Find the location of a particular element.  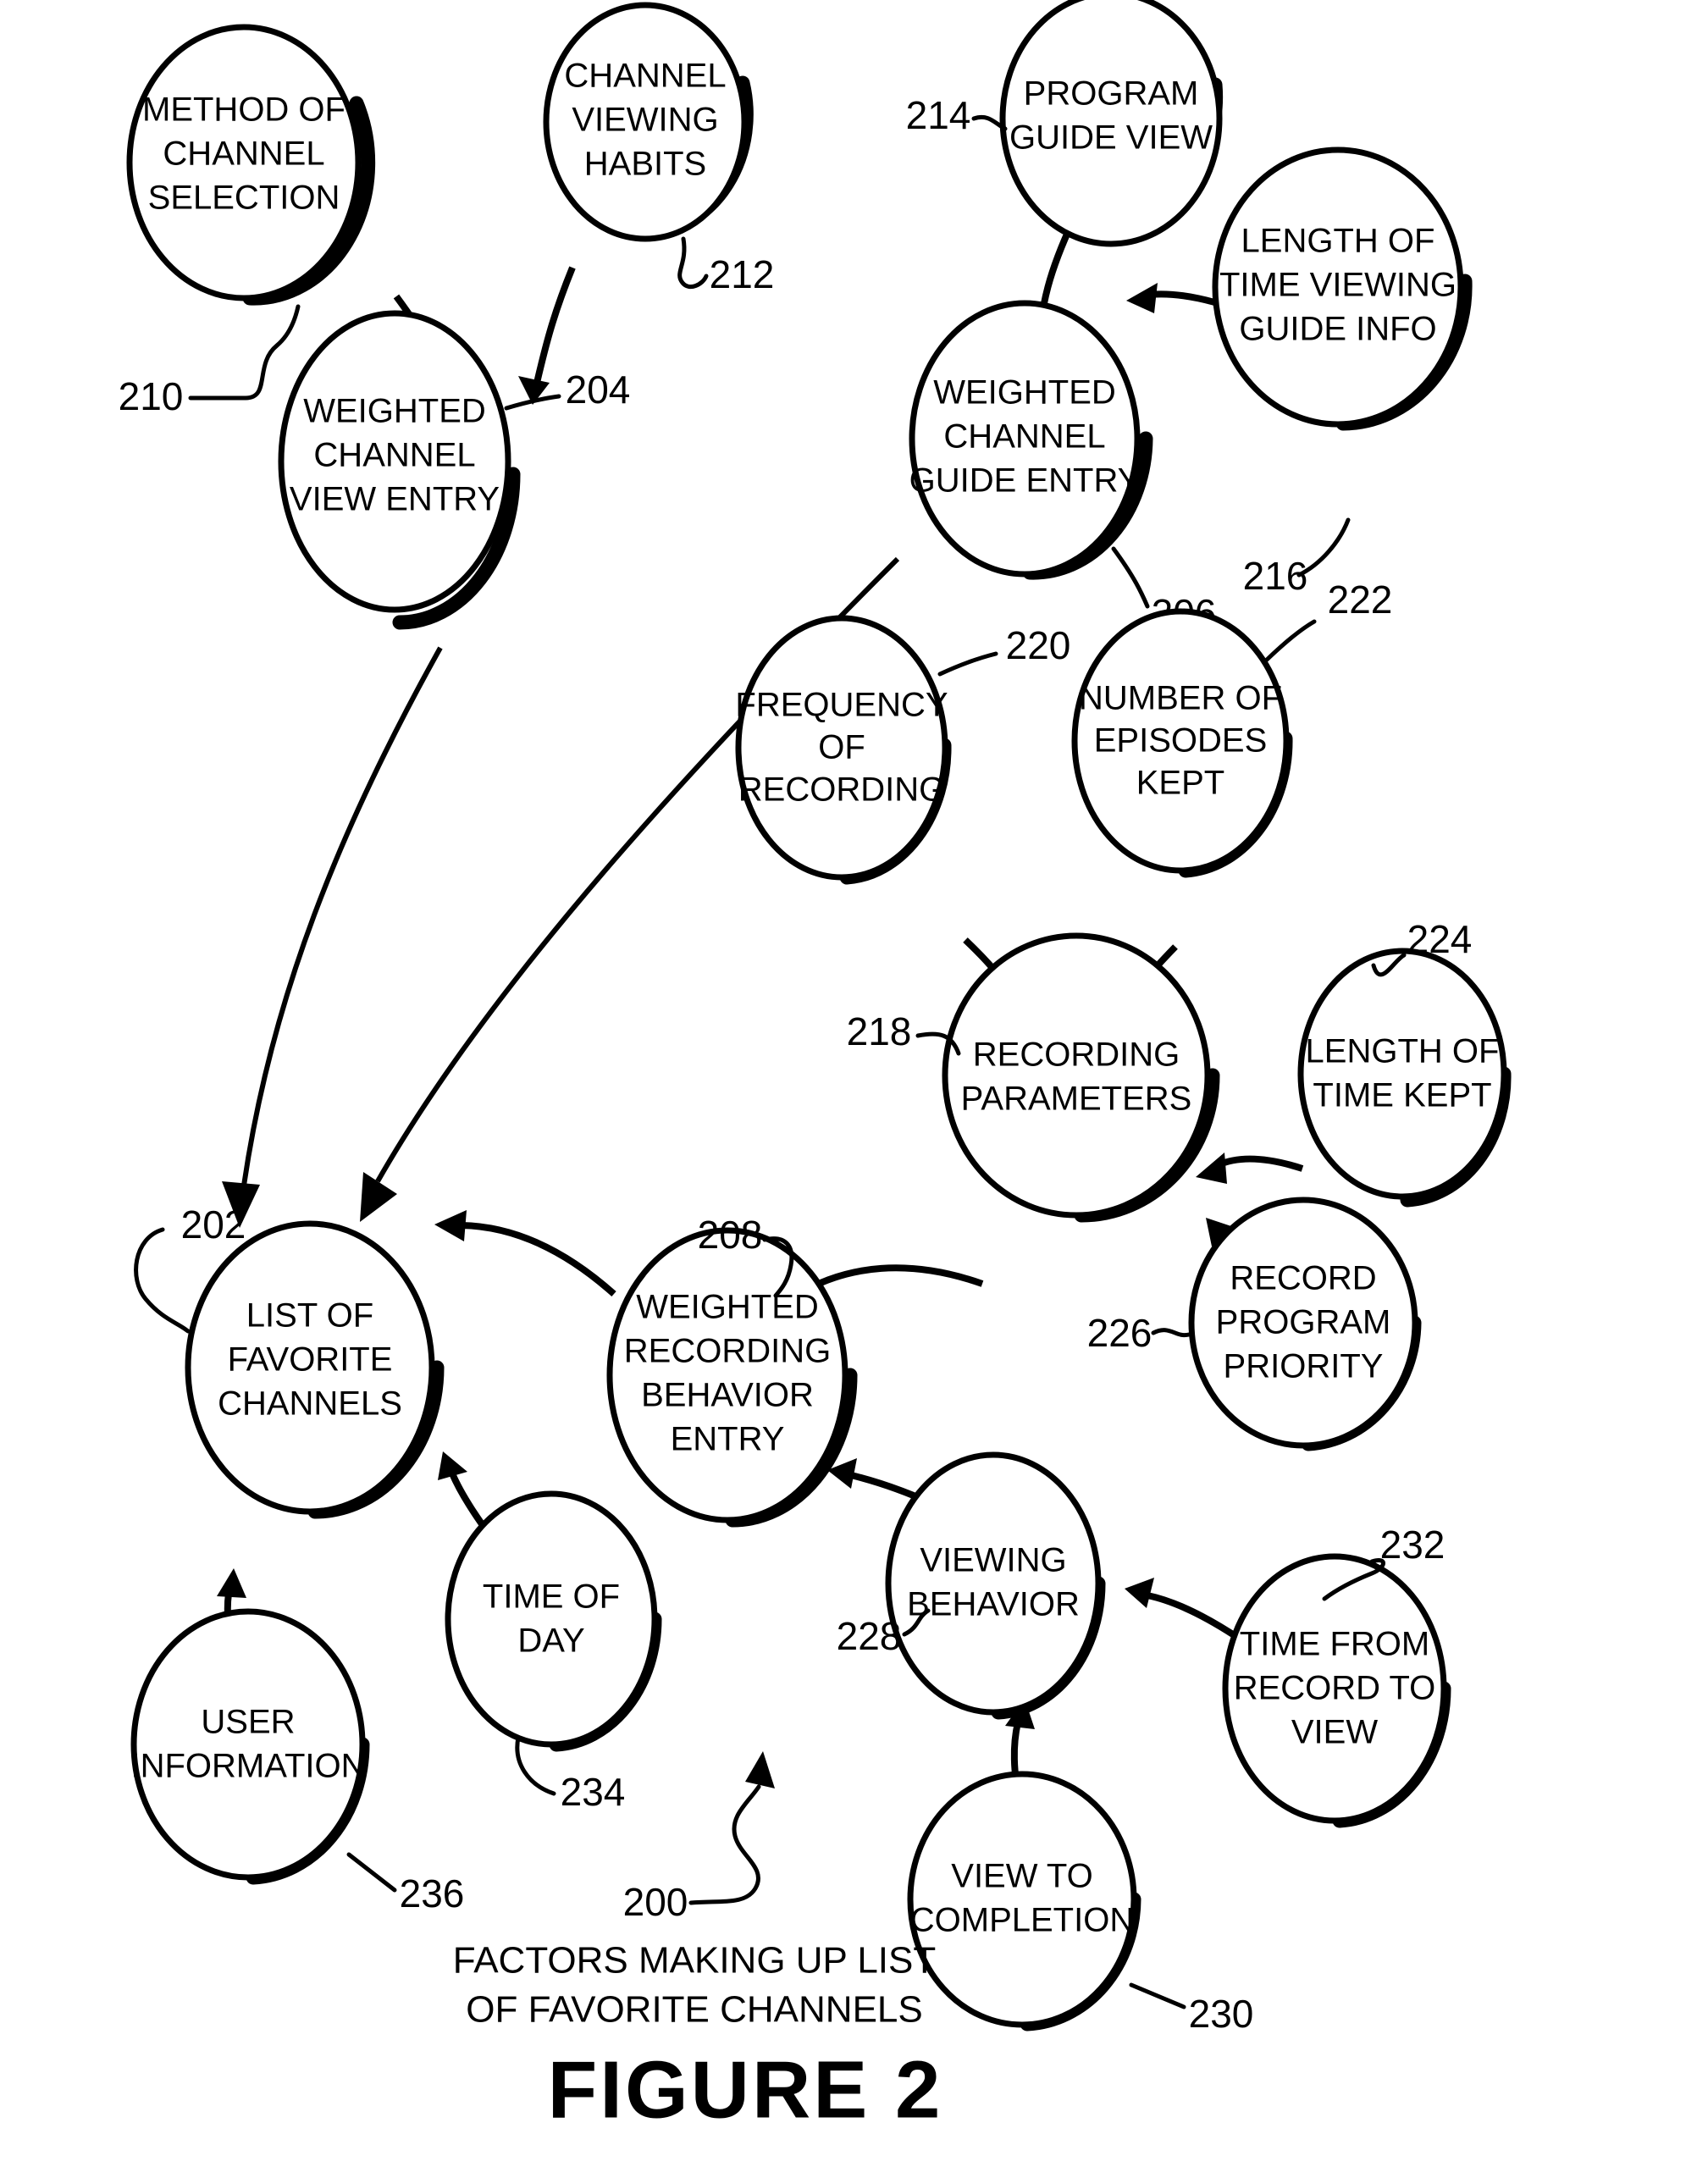

node-label-210-line-2: SELECTION is located at coordinates (244, 198).